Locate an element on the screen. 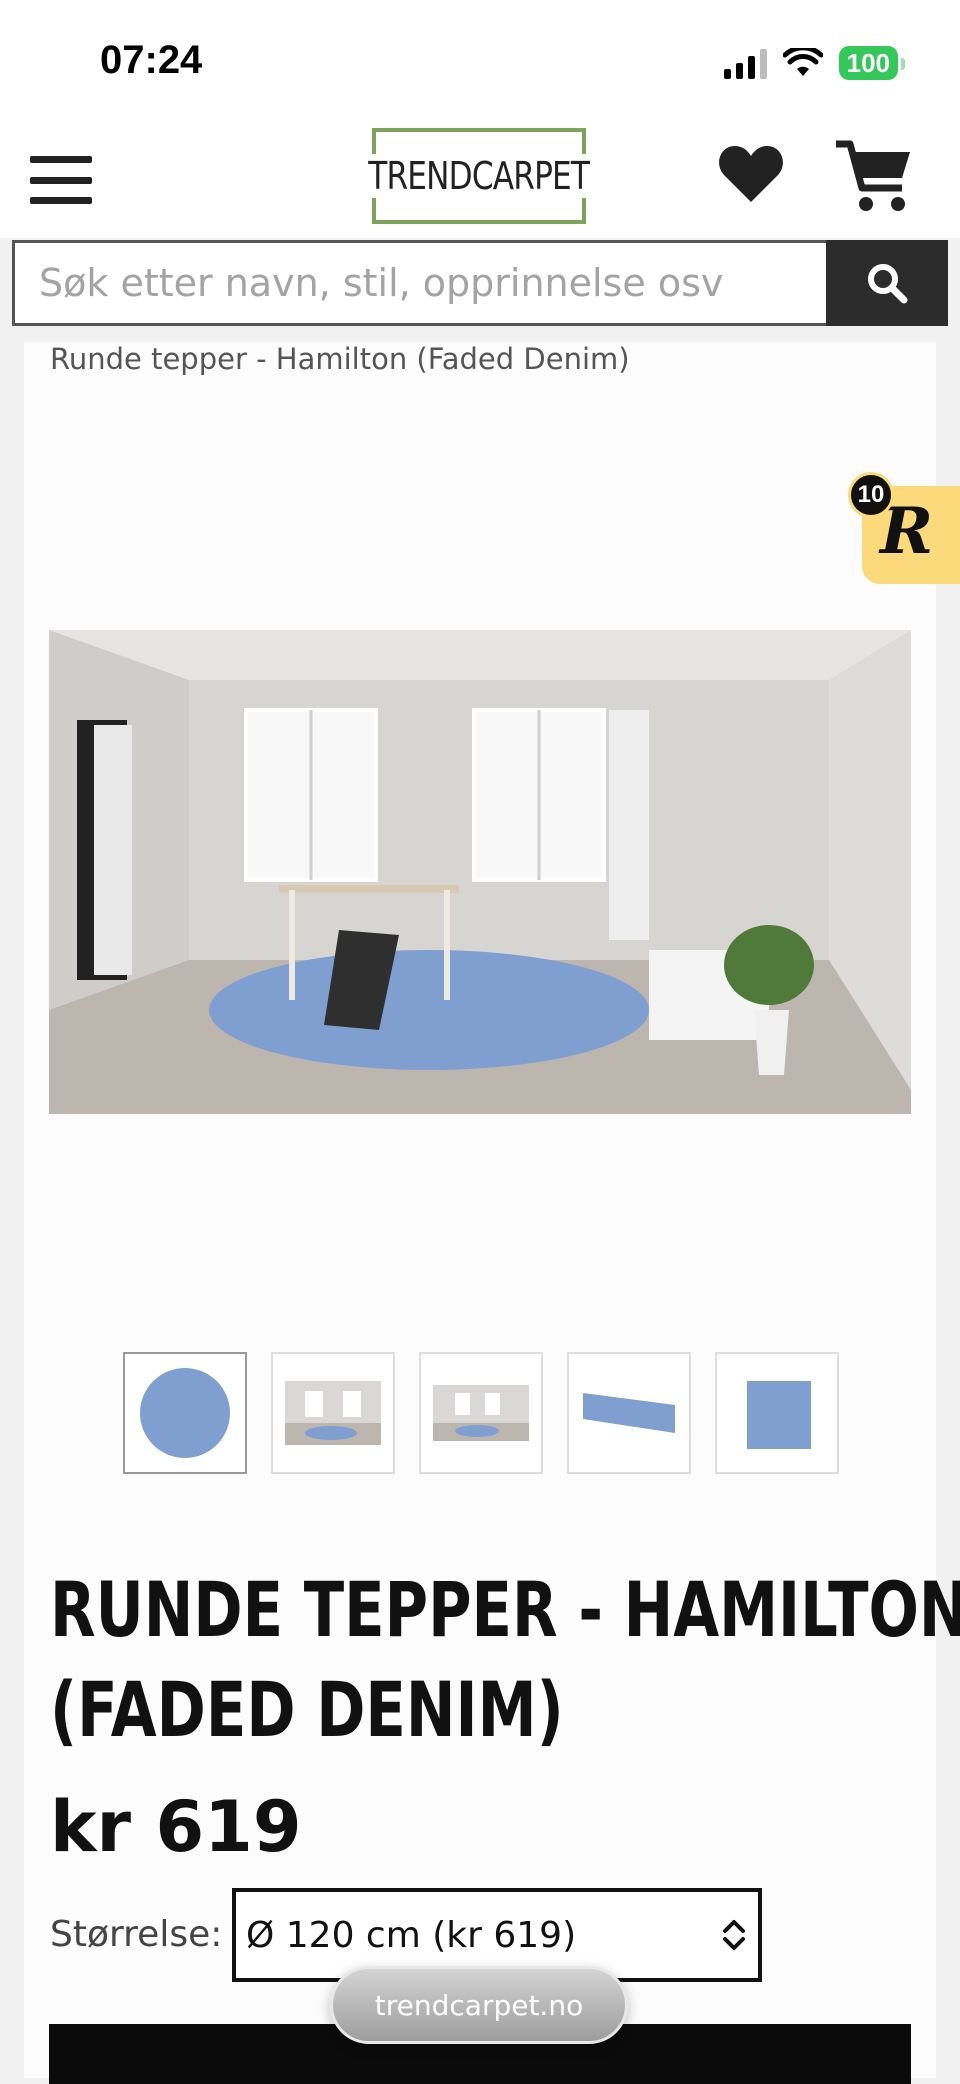 Image resolution: width=960 pixels, height=2084 pixels. wifi-icon is located at coordinates (802, 62).